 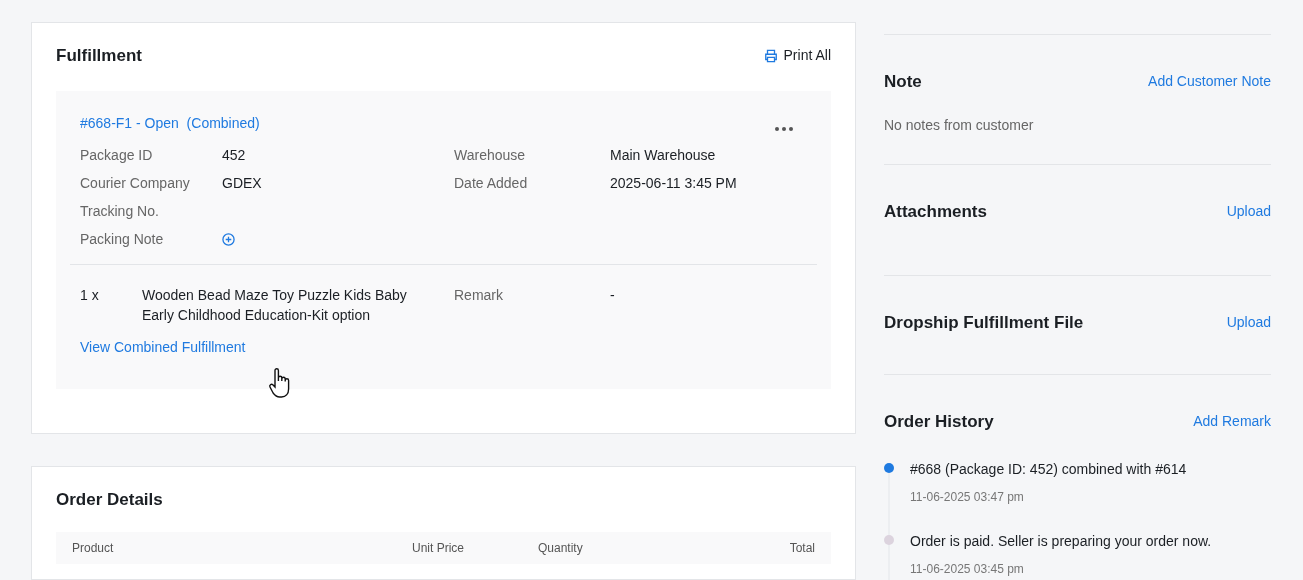 I want to click on field-value: 2025-06-11 3:45 PM, so click(x=673, y=183).